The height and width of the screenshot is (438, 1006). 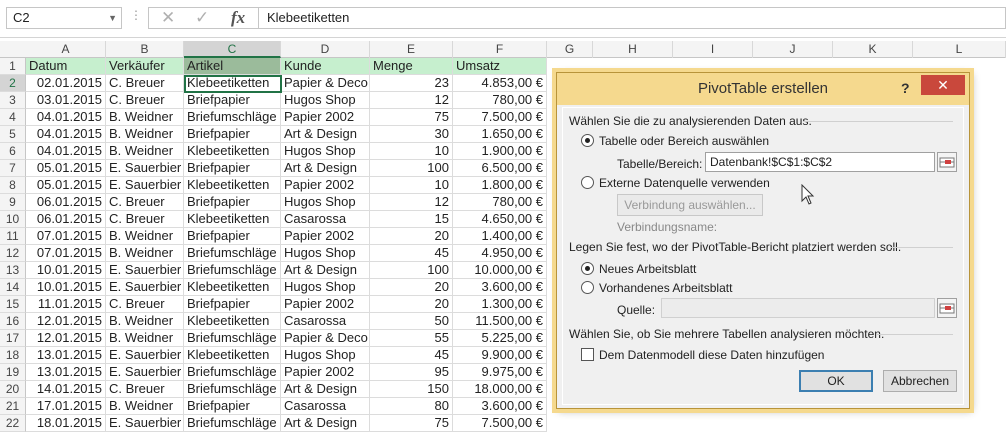 I want to click on table-cell: 17.01.2015, so click(x=66, y=406).